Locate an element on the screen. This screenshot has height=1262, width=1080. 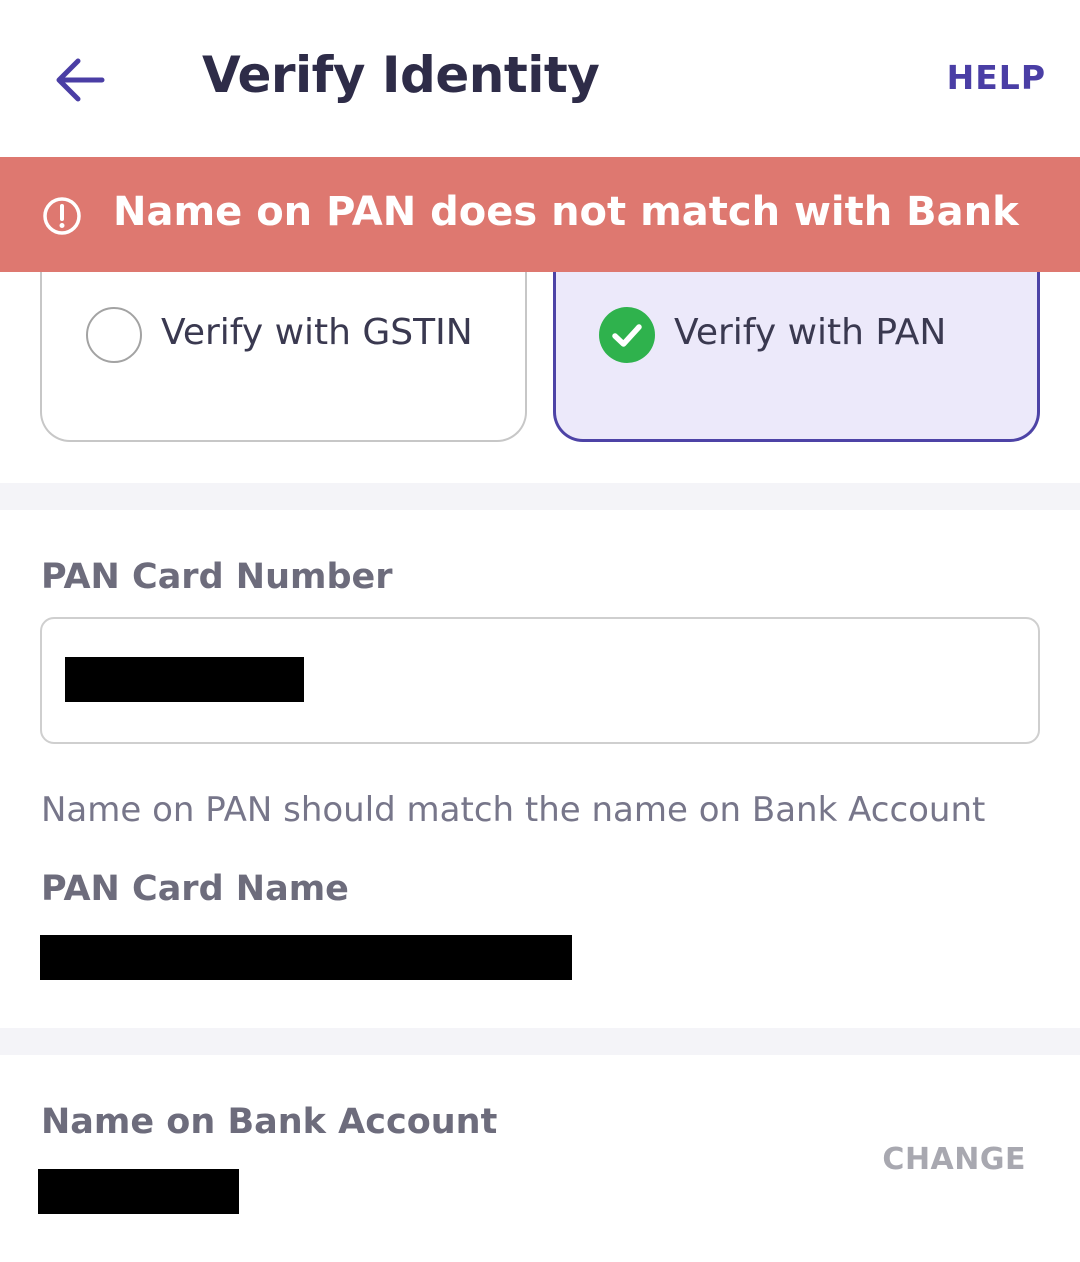
app-header: Verify Identity HELP is located at coordinates (540, 78).